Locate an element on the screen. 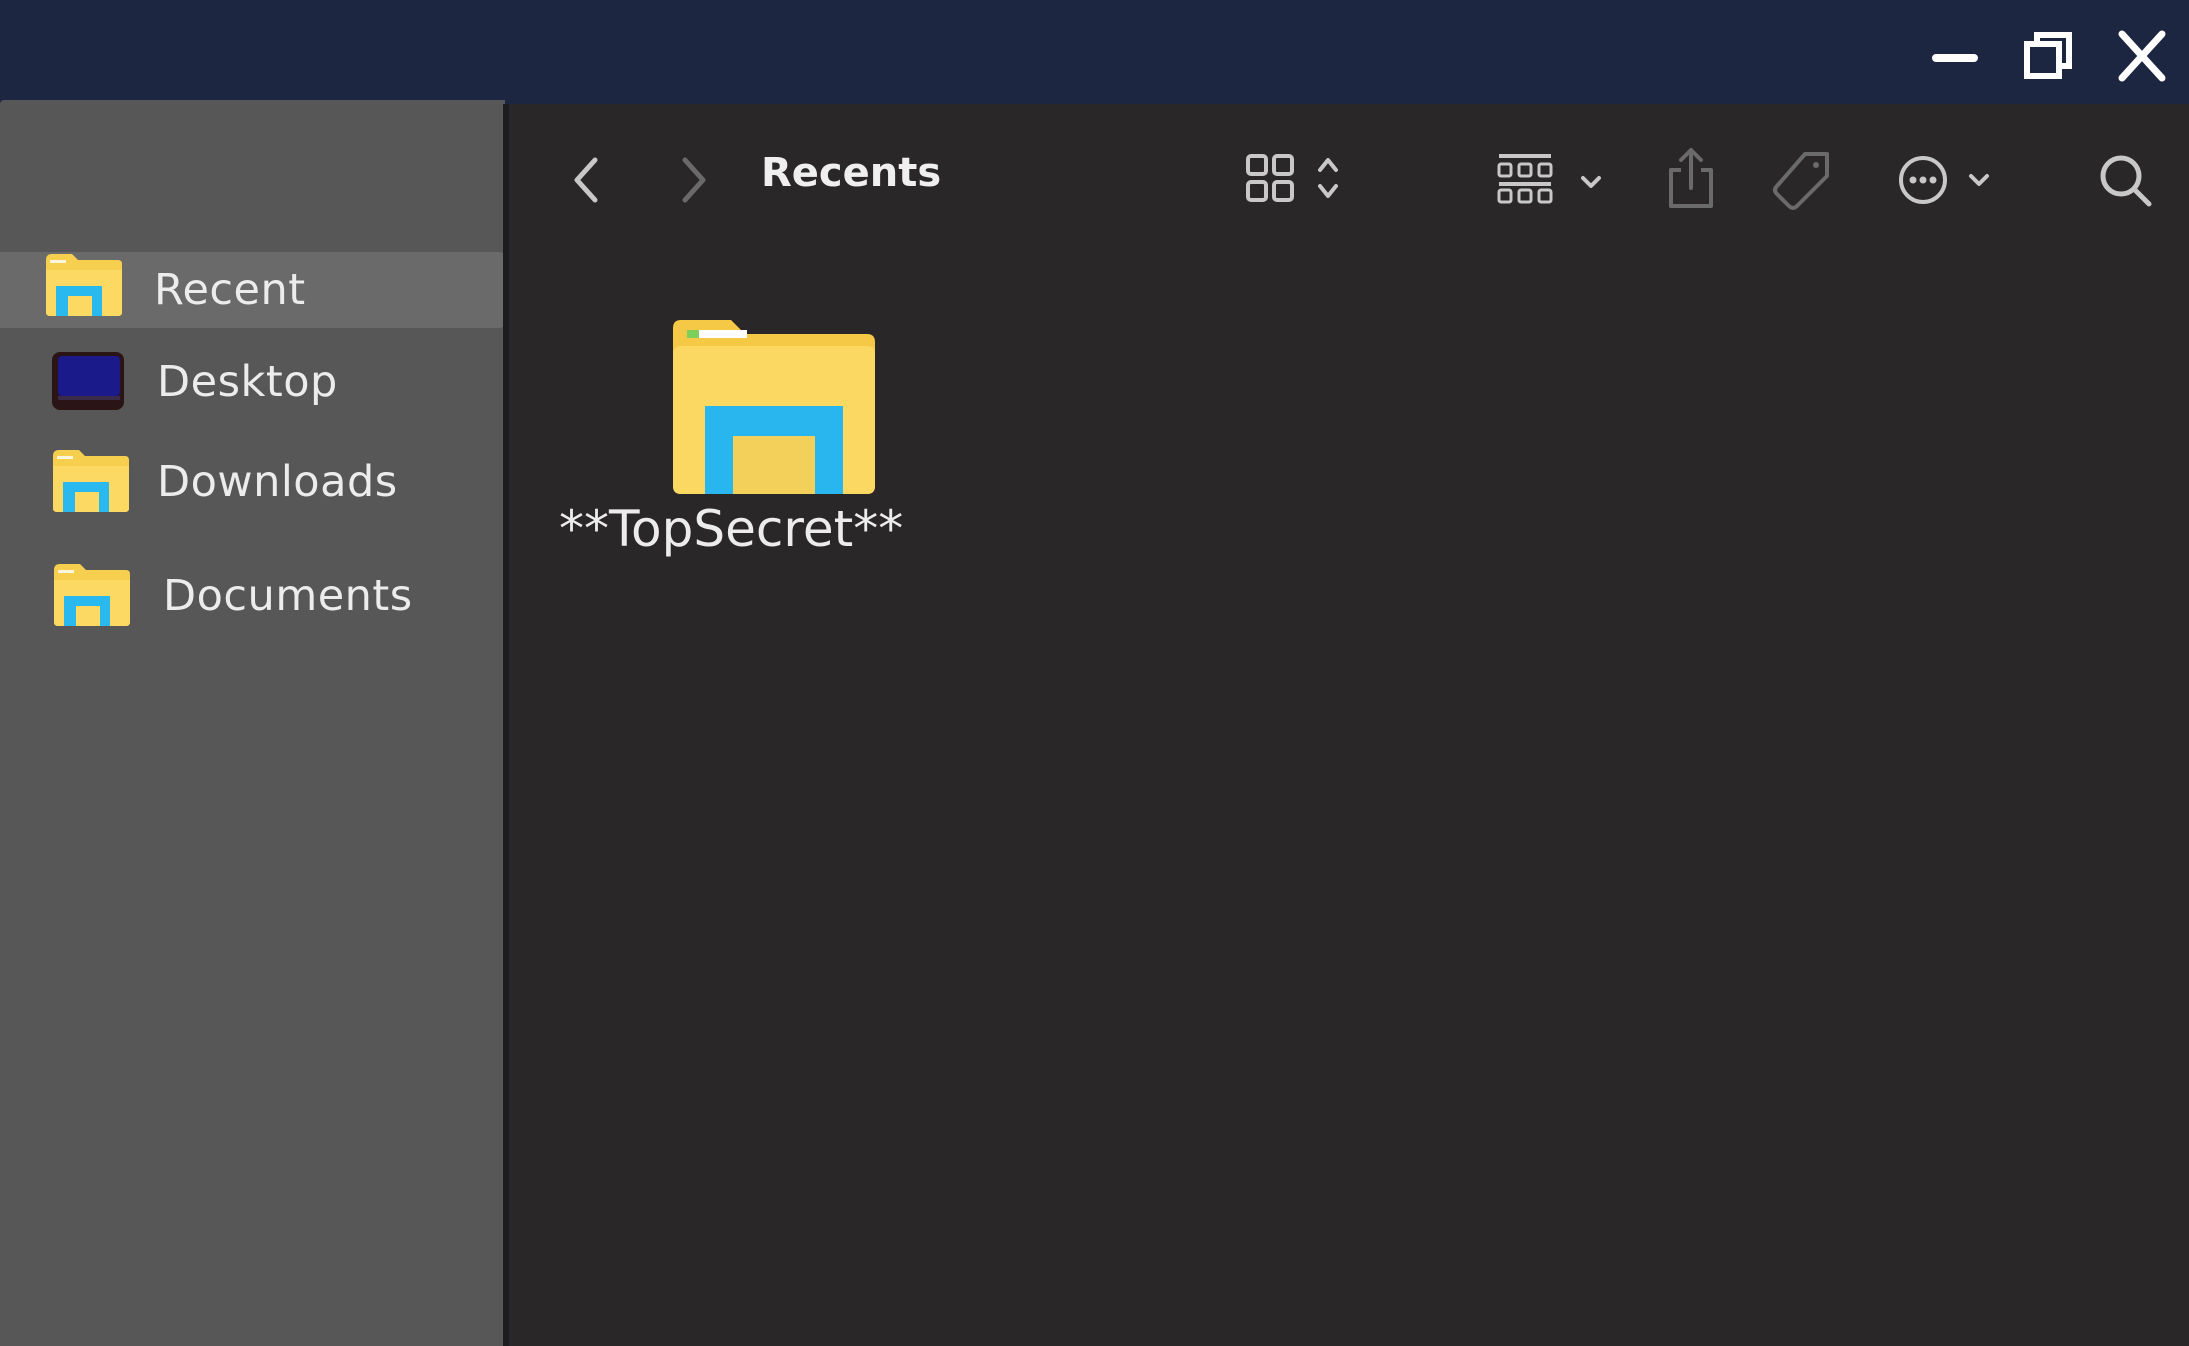  group-button is located at coordinates (1551, 181).